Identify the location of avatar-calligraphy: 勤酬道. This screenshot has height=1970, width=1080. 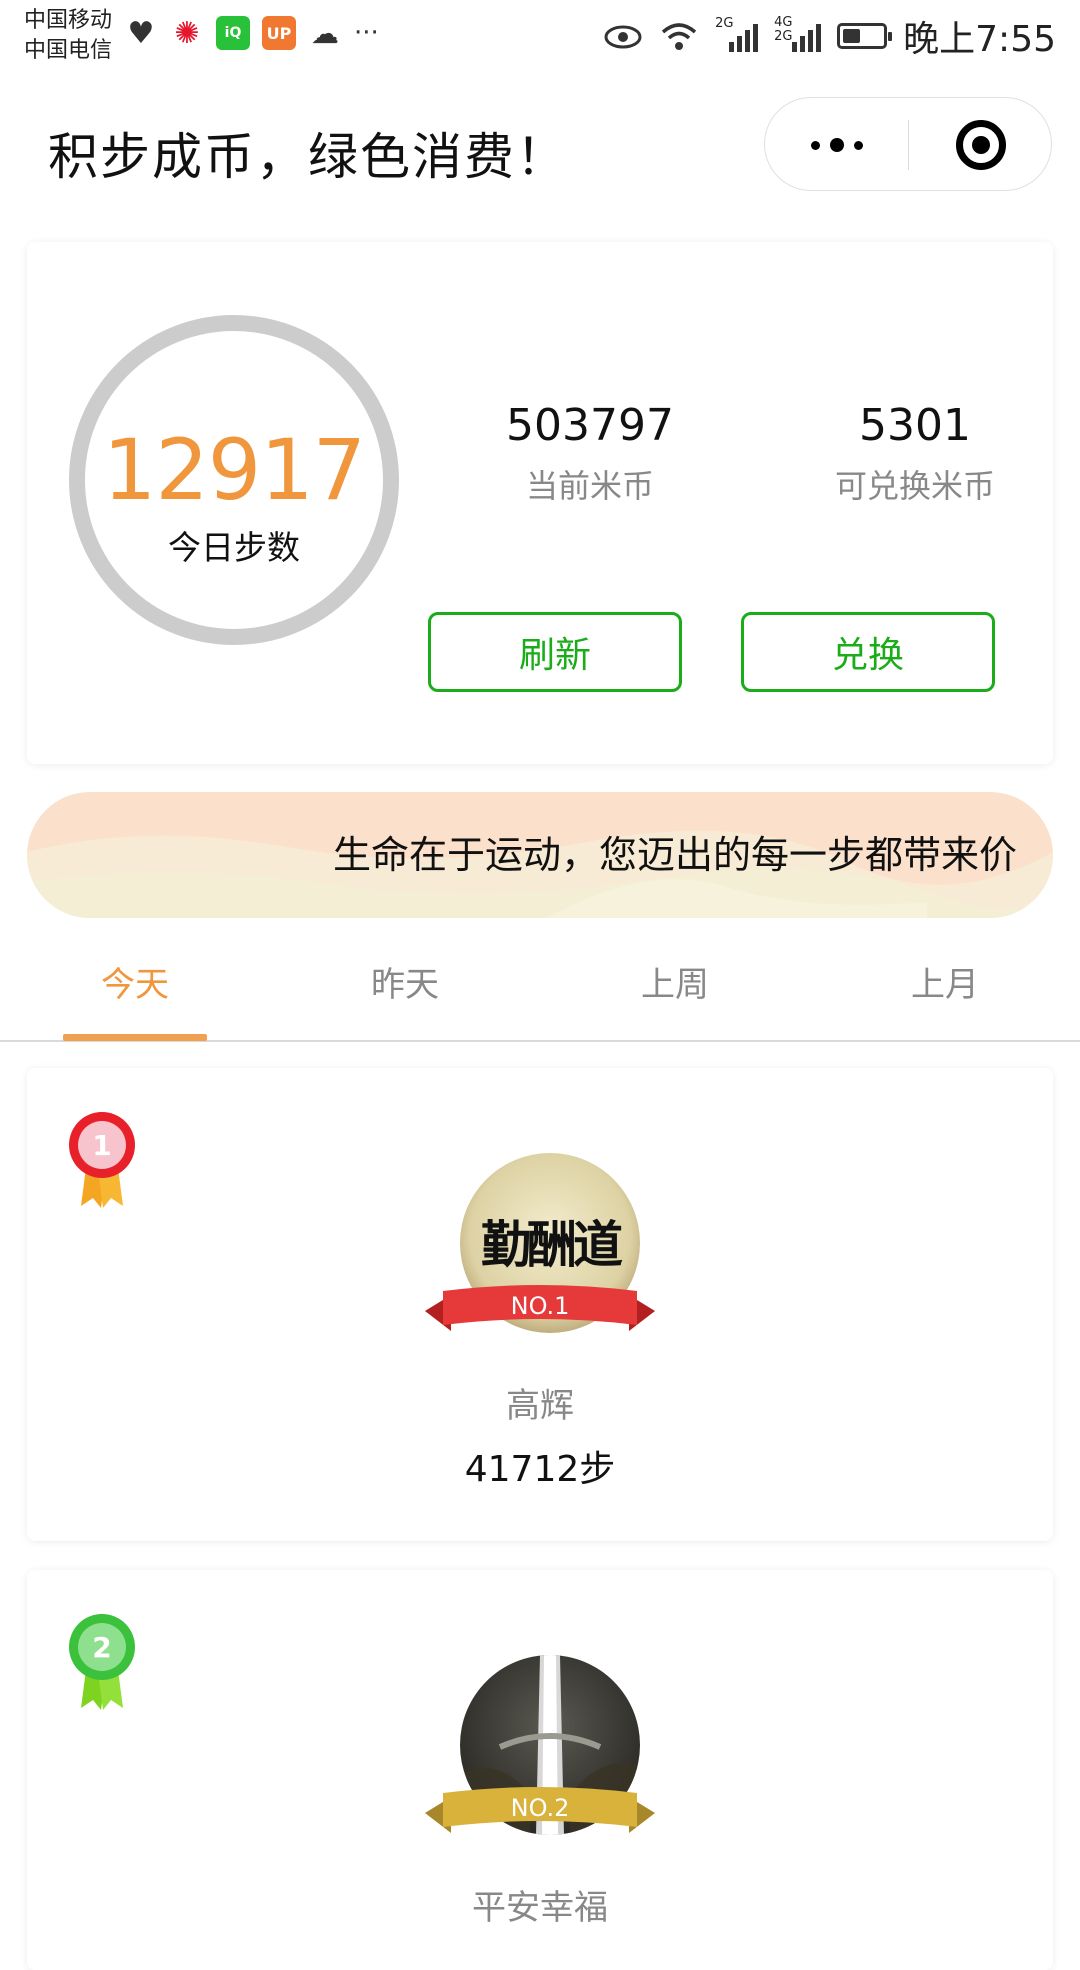
(552, 1244).